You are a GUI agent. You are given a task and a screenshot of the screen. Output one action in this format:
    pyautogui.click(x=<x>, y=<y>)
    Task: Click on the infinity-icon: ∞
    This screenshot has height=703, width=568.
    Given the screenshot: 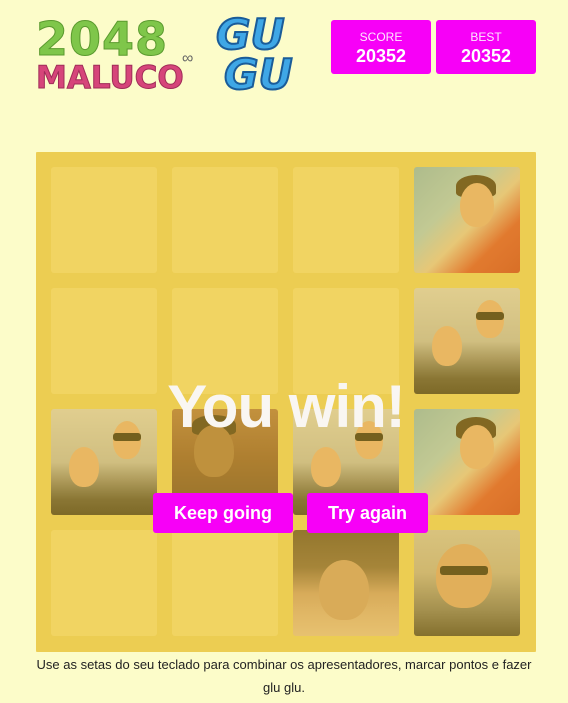 What is the action you would take?
    pyautogui.click(x=188, y=58)
    